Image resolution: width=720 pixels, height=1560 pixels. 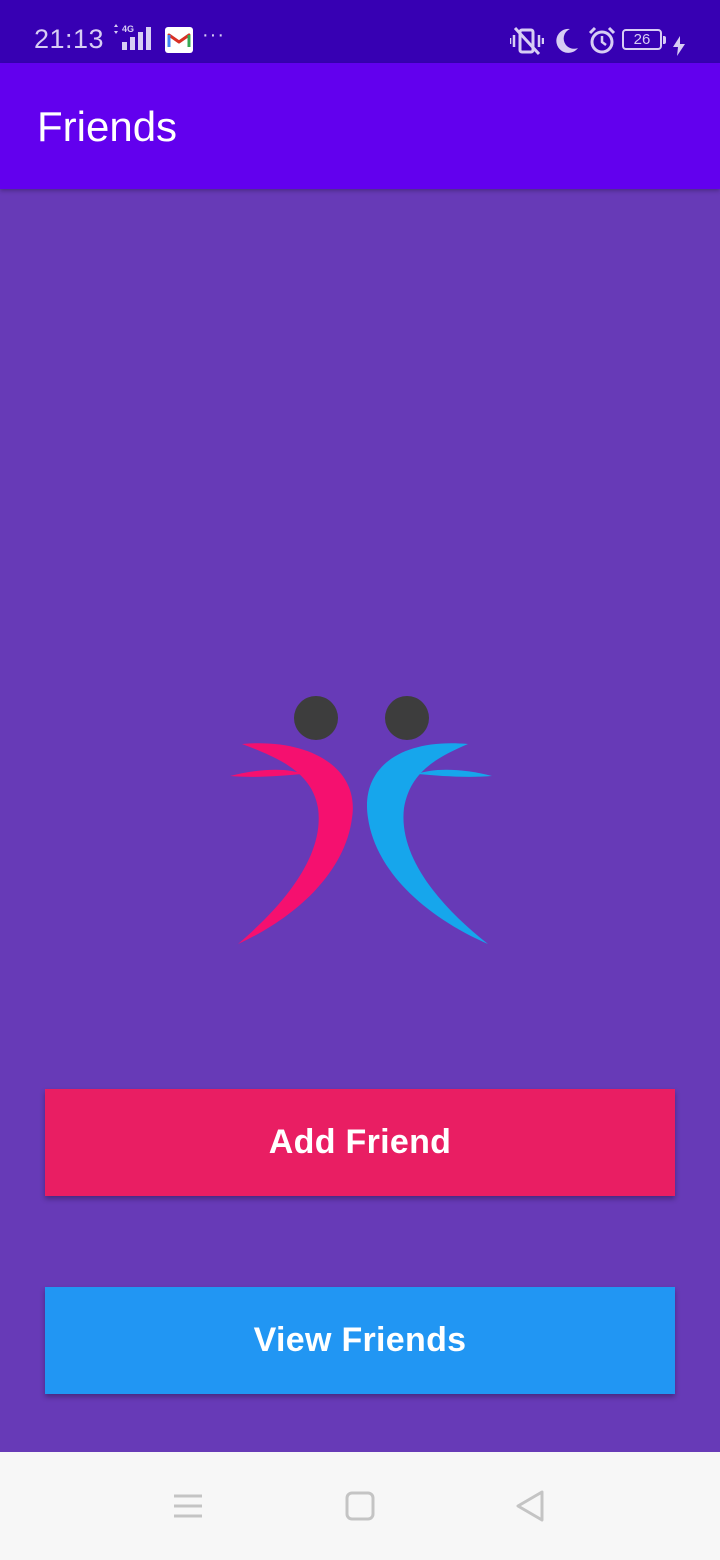 I want to click on more-icon: ···, so click(x=213, y=35).